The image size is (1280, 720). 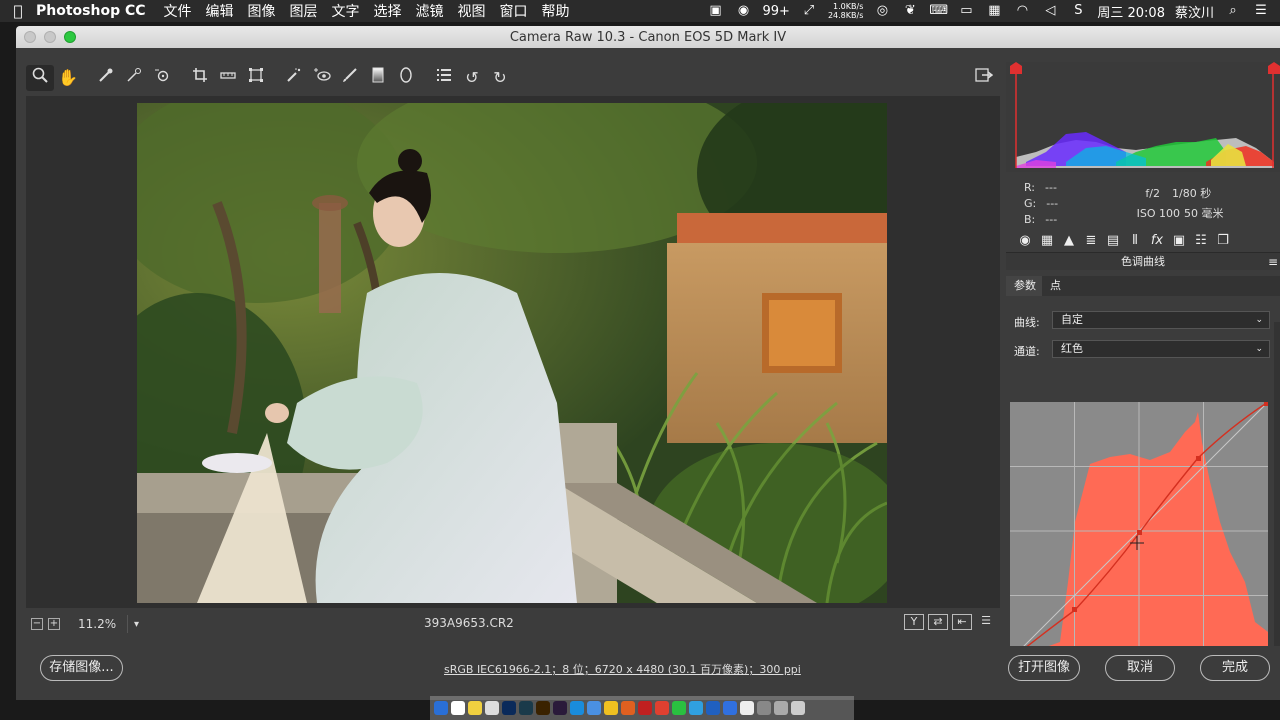 What do you see at coordinates (1233, 11) in the screenshot?
I see `spotlight-search-icon: ⌕` at bounding box center [1233, 11].